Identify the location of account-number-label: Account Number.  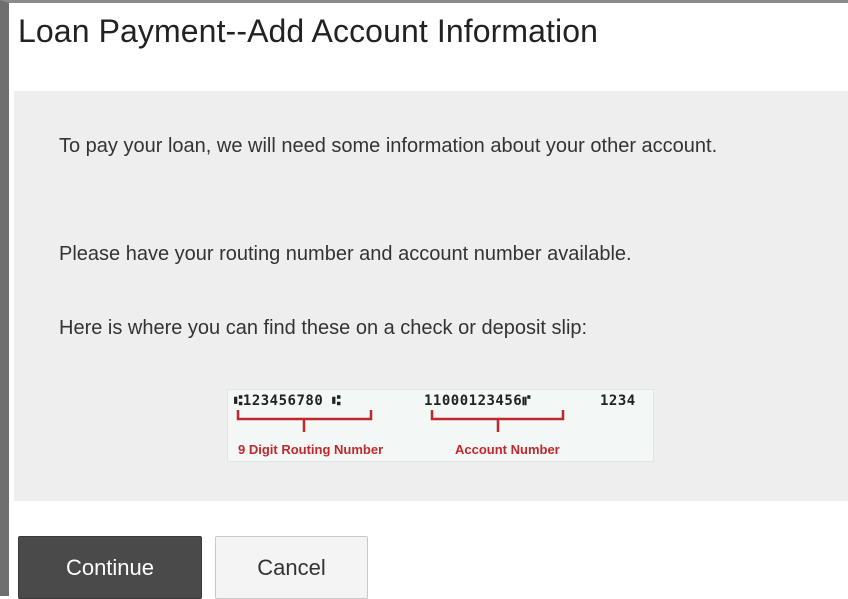
(507, 449).